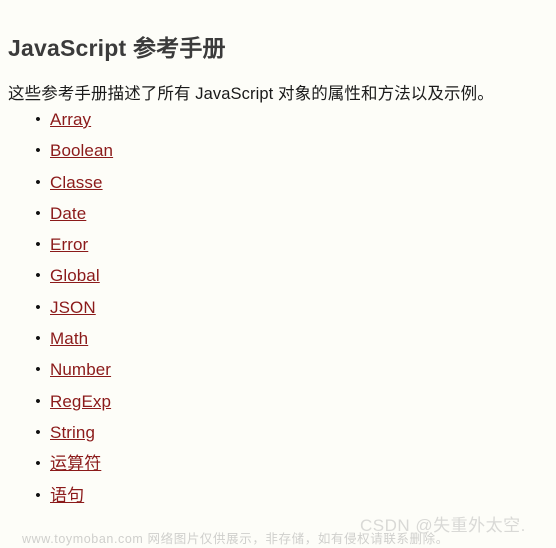 The height and width of the screenshot is (548, 556). What do you see at coordinates (81, 150) in the screenshot?
I see `reference-link-boolean: Boolean` at bounding box center [81, 150].